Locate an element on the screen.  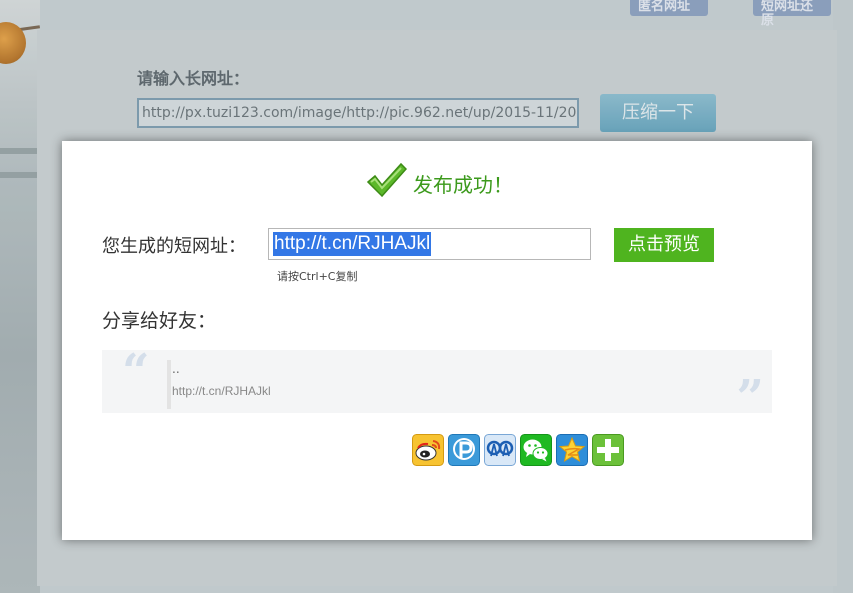
close-quote-icon: ” is located at coordinates (750, 398).